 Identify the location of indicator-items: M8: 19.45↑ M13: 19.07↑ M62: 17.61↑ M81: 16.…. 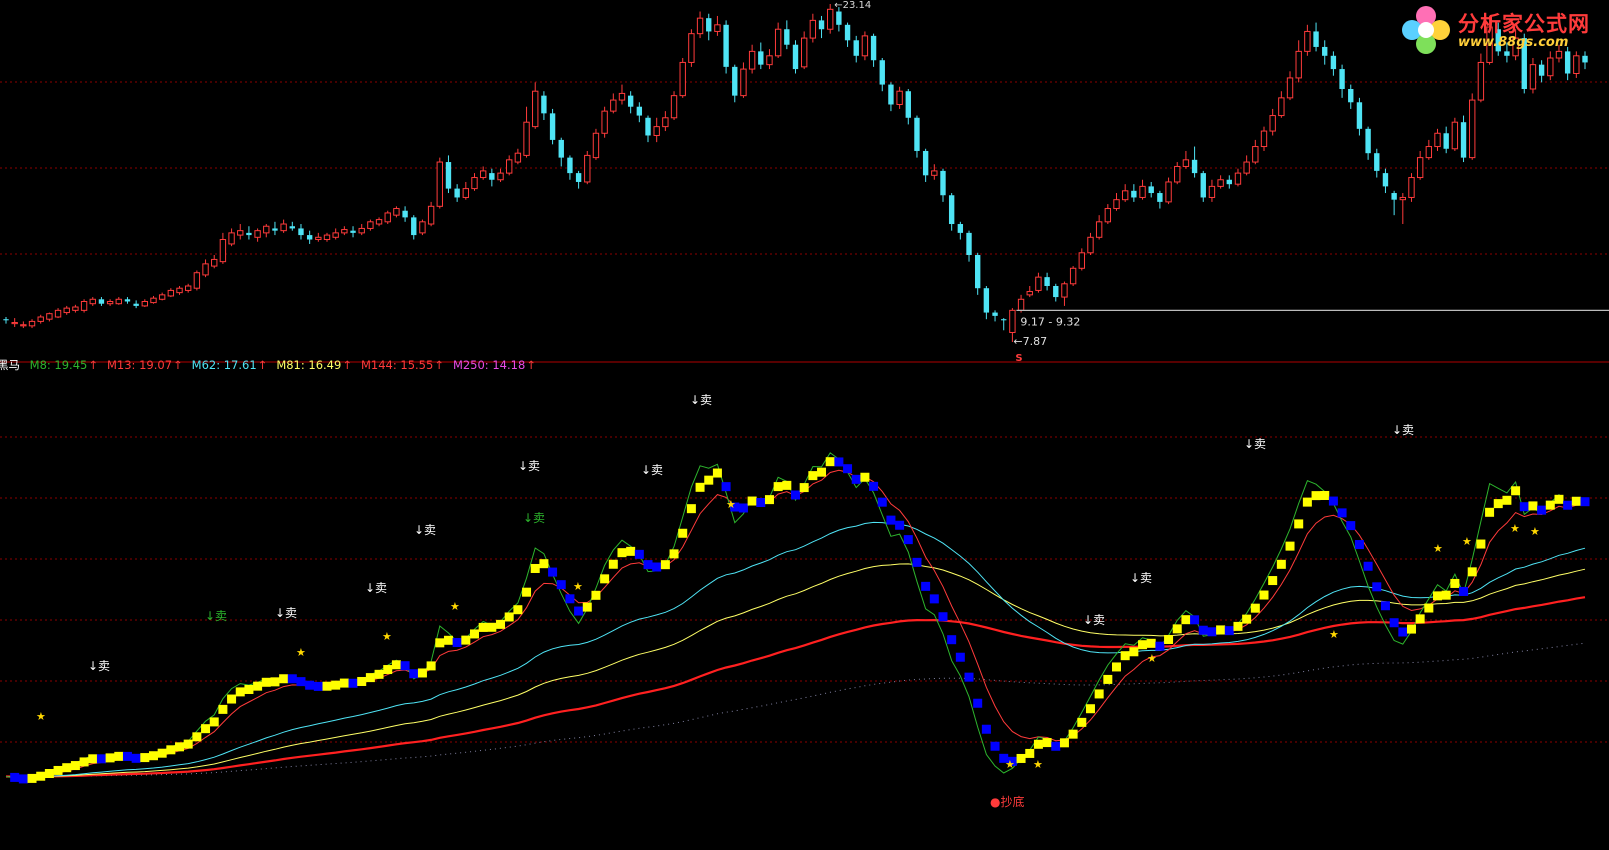
(287, 365).